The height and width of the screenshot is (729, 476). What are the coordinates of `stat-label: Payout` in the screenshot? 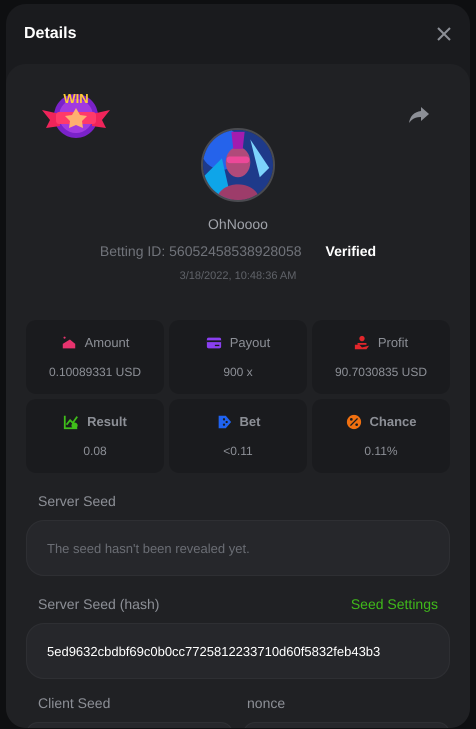 It's located at (250, 343).